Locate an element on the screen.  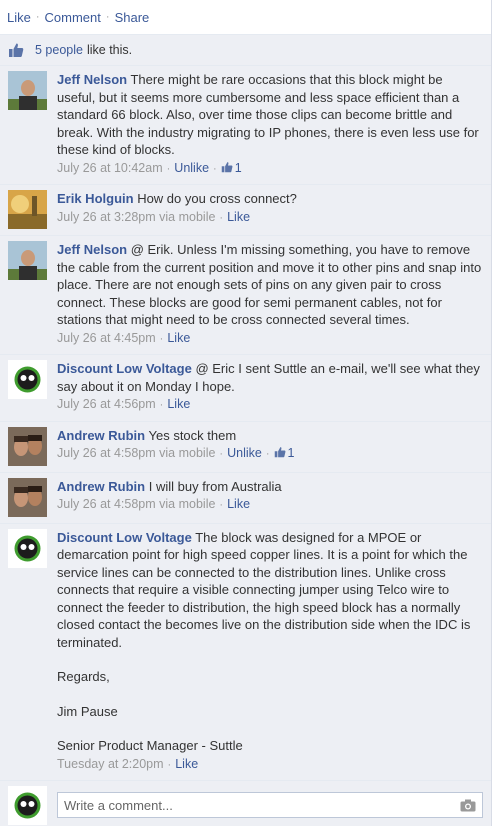
comment-timestamp: July 26 at 10:42am is located at coordinates (110, 168).